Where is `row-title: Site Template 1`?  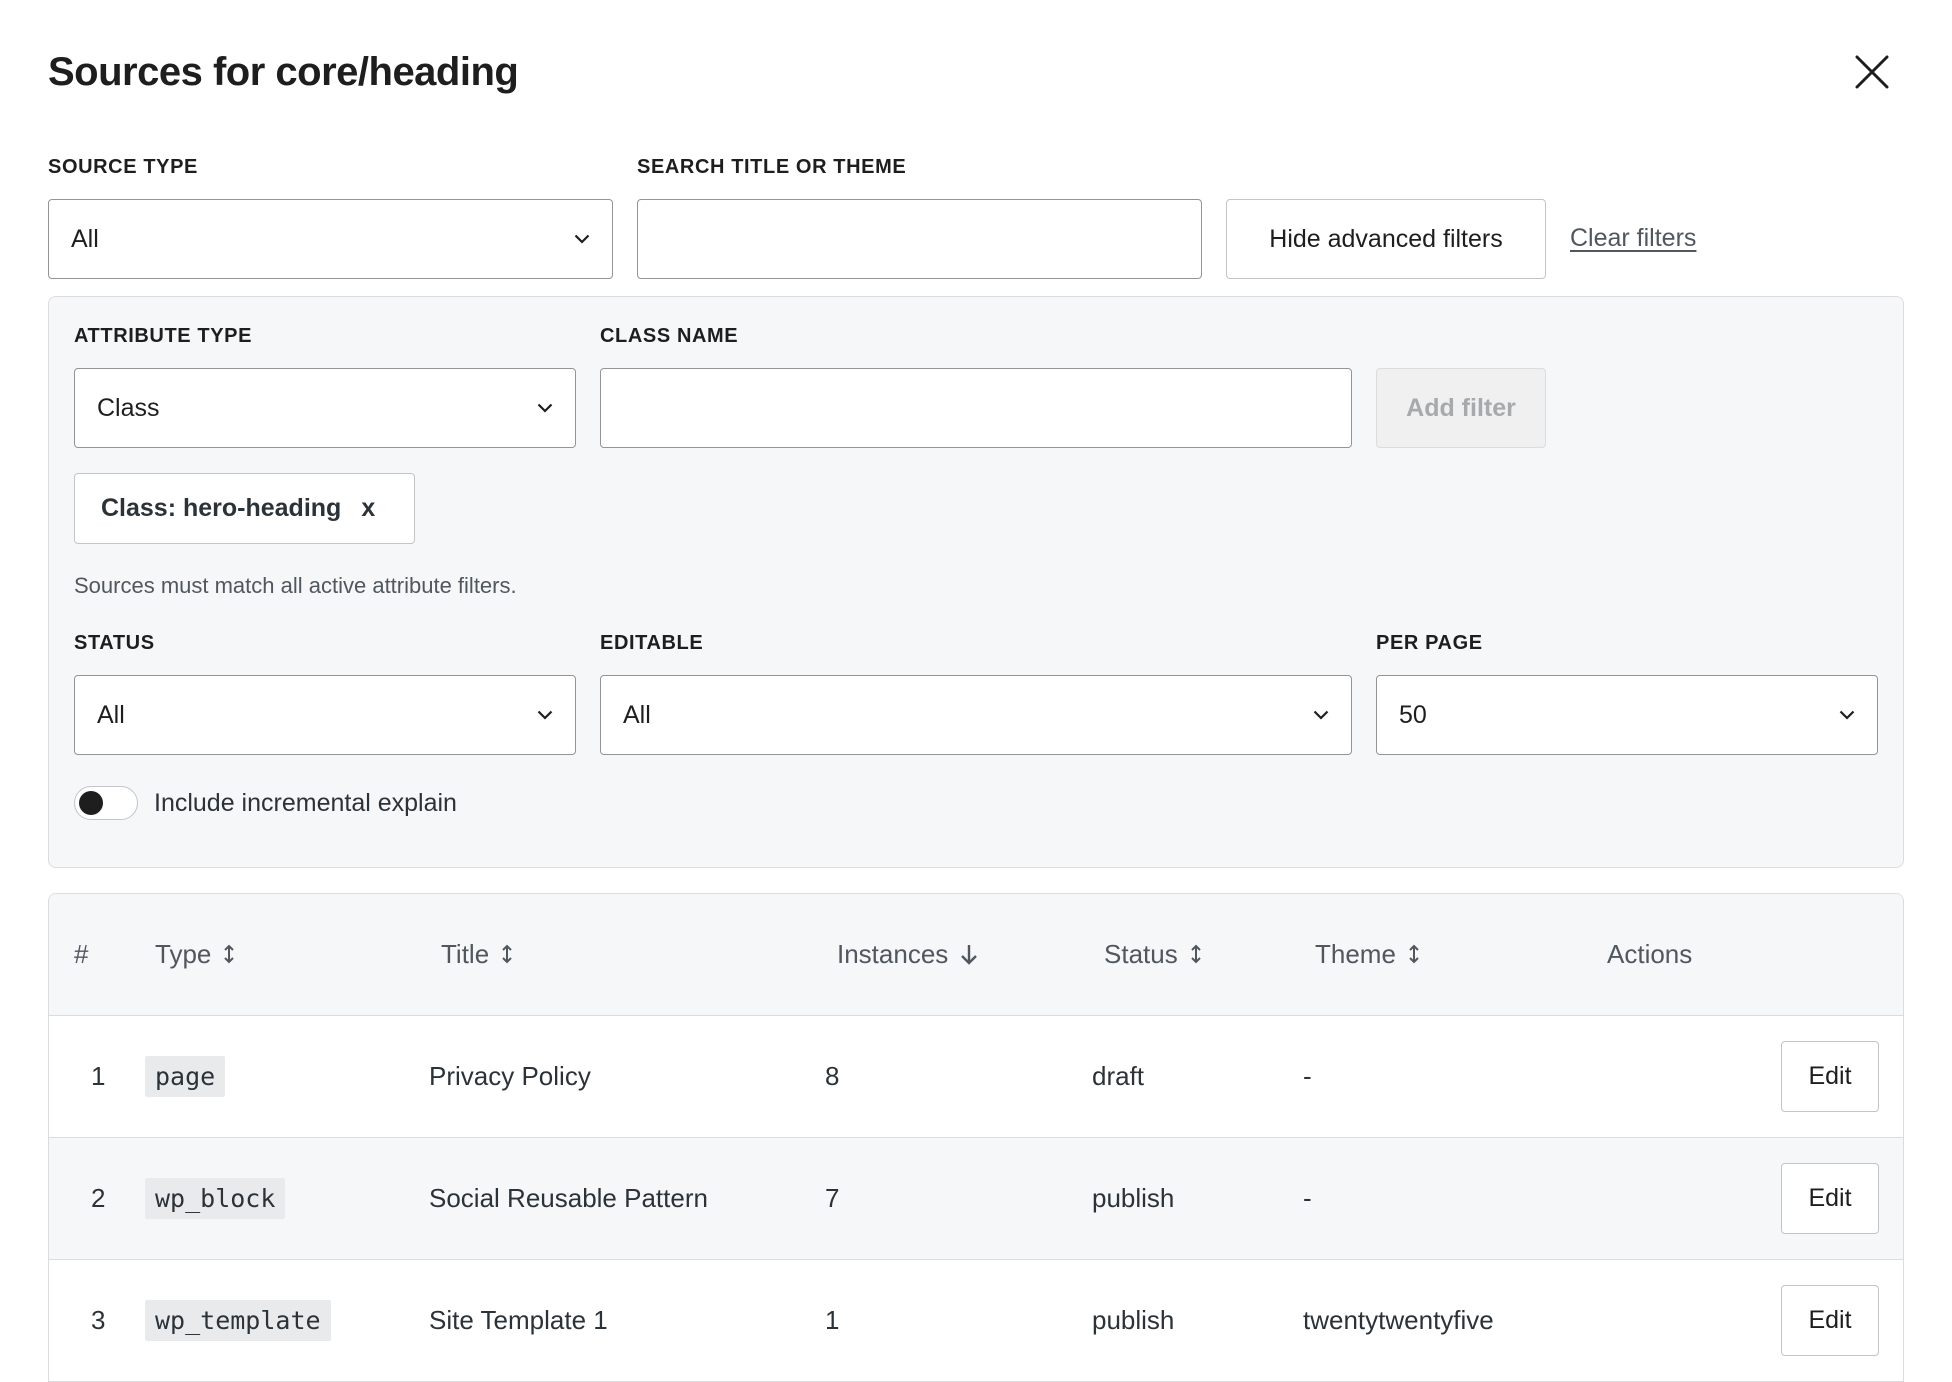
row-title: Site Template 1 is located at coordinates (518, 1319).